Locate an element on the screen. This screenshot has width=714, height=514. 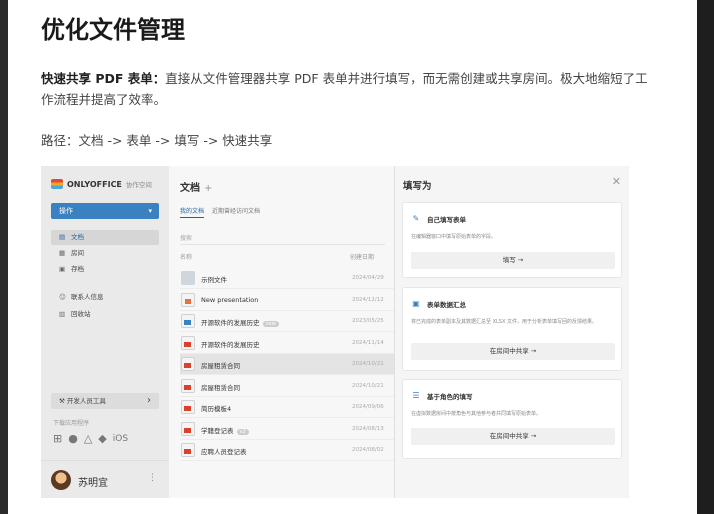
file-name: 学籍登记表 v2 is located at coordinates (225, 430).